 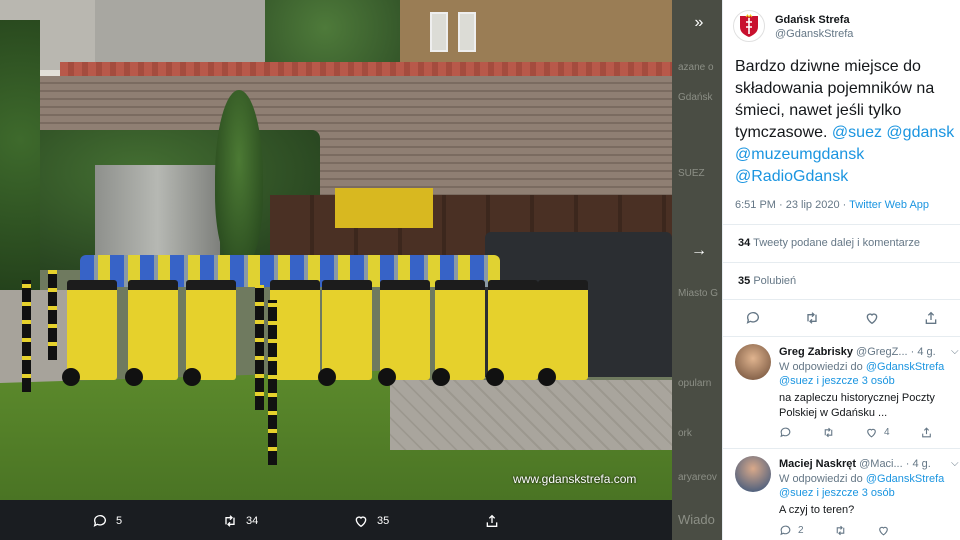 I want to click on tweet-actions, so click(x=841, y=318).